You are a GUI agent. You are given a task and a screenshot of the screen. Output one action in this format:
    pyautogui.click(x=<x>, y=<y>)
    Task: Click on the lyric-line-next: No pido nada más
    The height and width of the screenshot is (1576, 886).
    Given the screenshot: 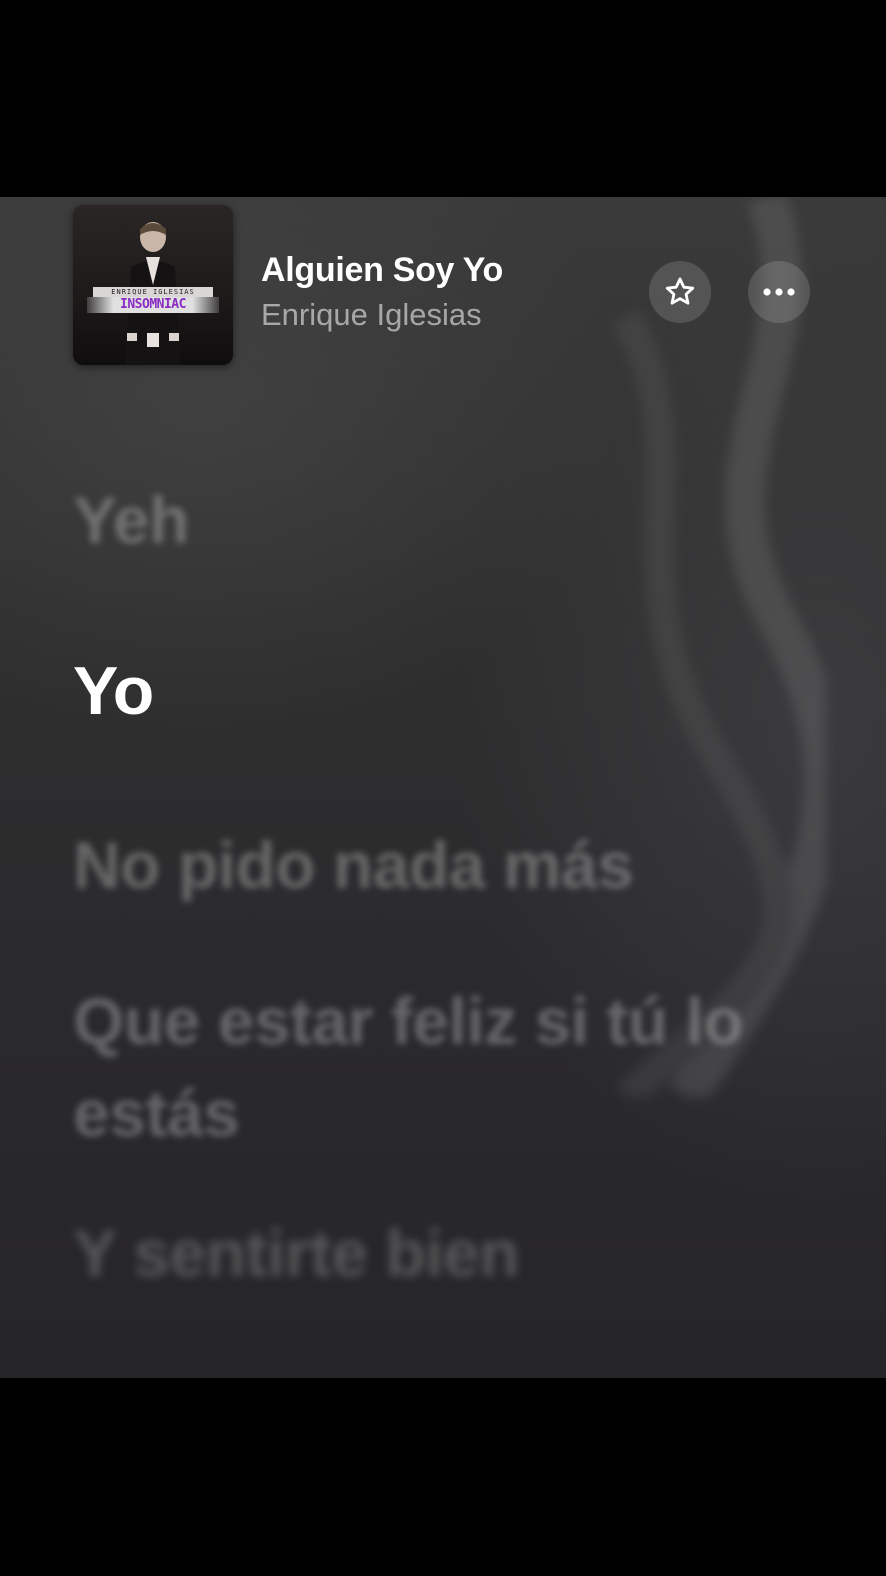 What is the action you would take?
    pyautogui.click(x=353, y=865)
    